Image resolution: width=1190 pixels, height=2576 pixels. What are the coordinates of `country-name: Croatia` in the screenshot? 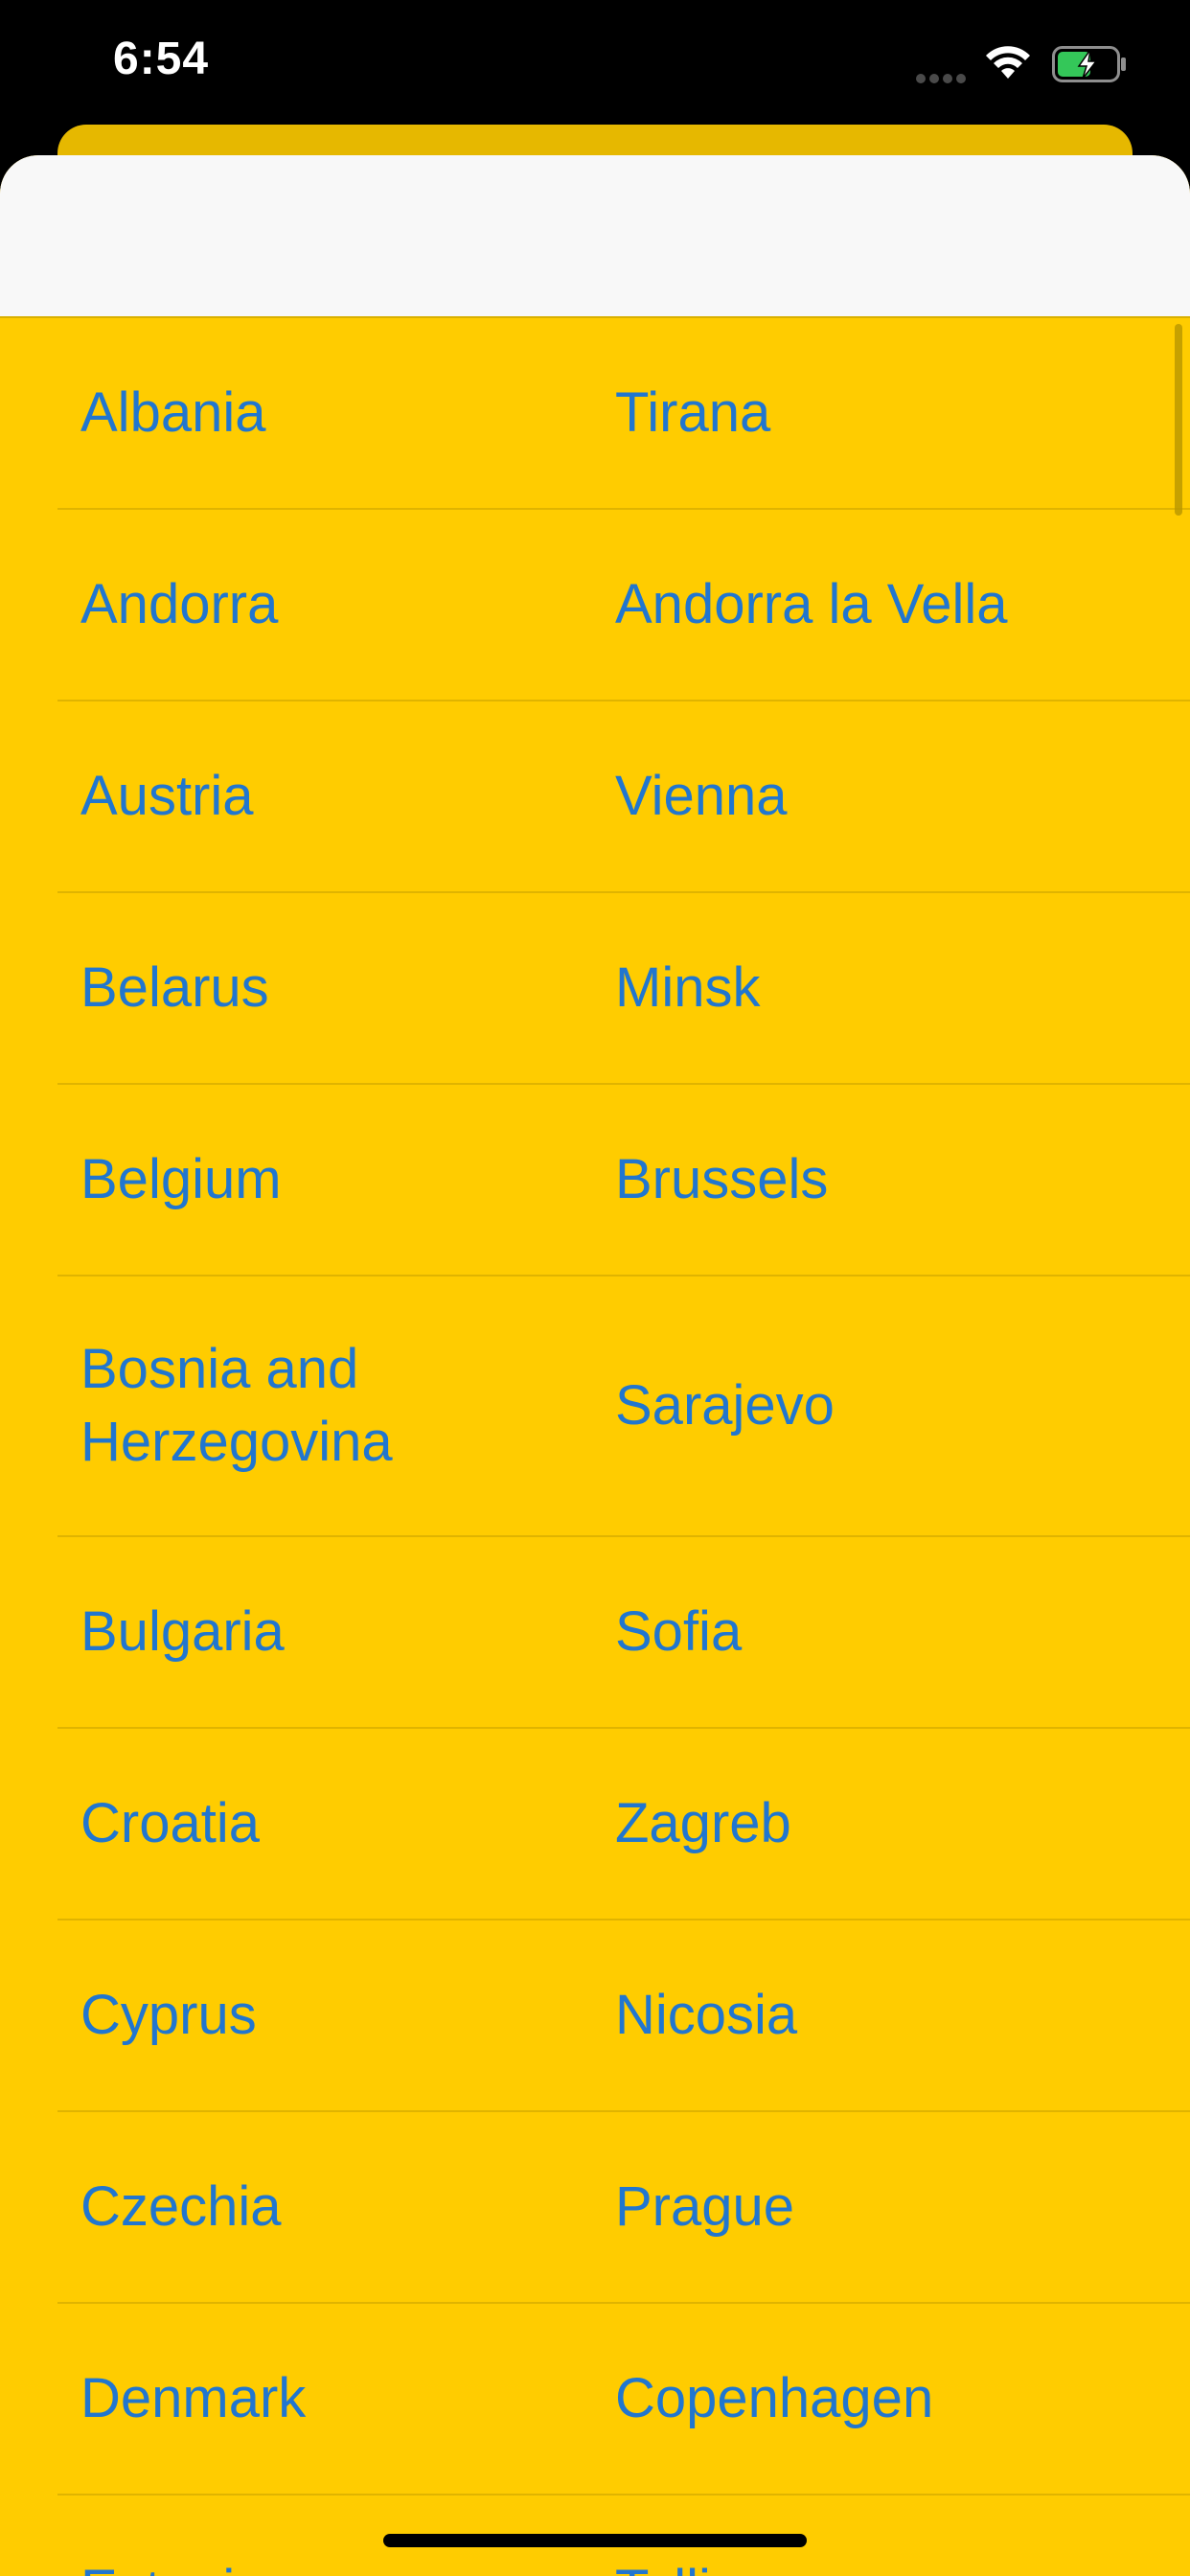 It's located at (170, 1823).